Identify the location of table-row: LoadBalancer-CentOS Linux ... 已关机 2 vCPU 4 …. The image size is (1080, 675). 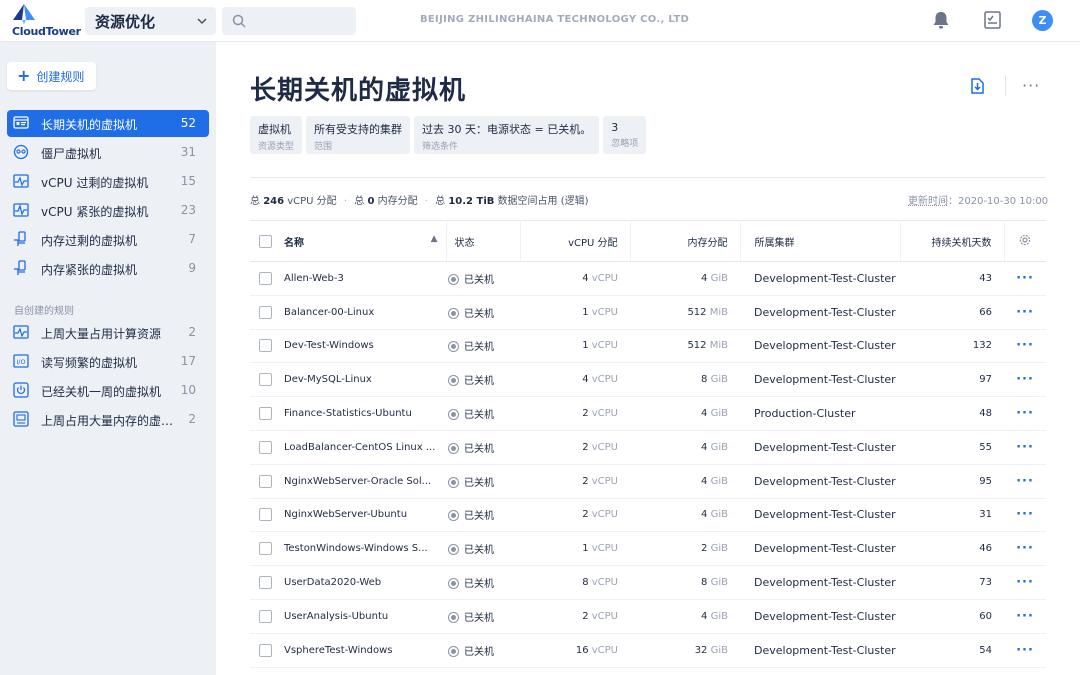
(648, 447).